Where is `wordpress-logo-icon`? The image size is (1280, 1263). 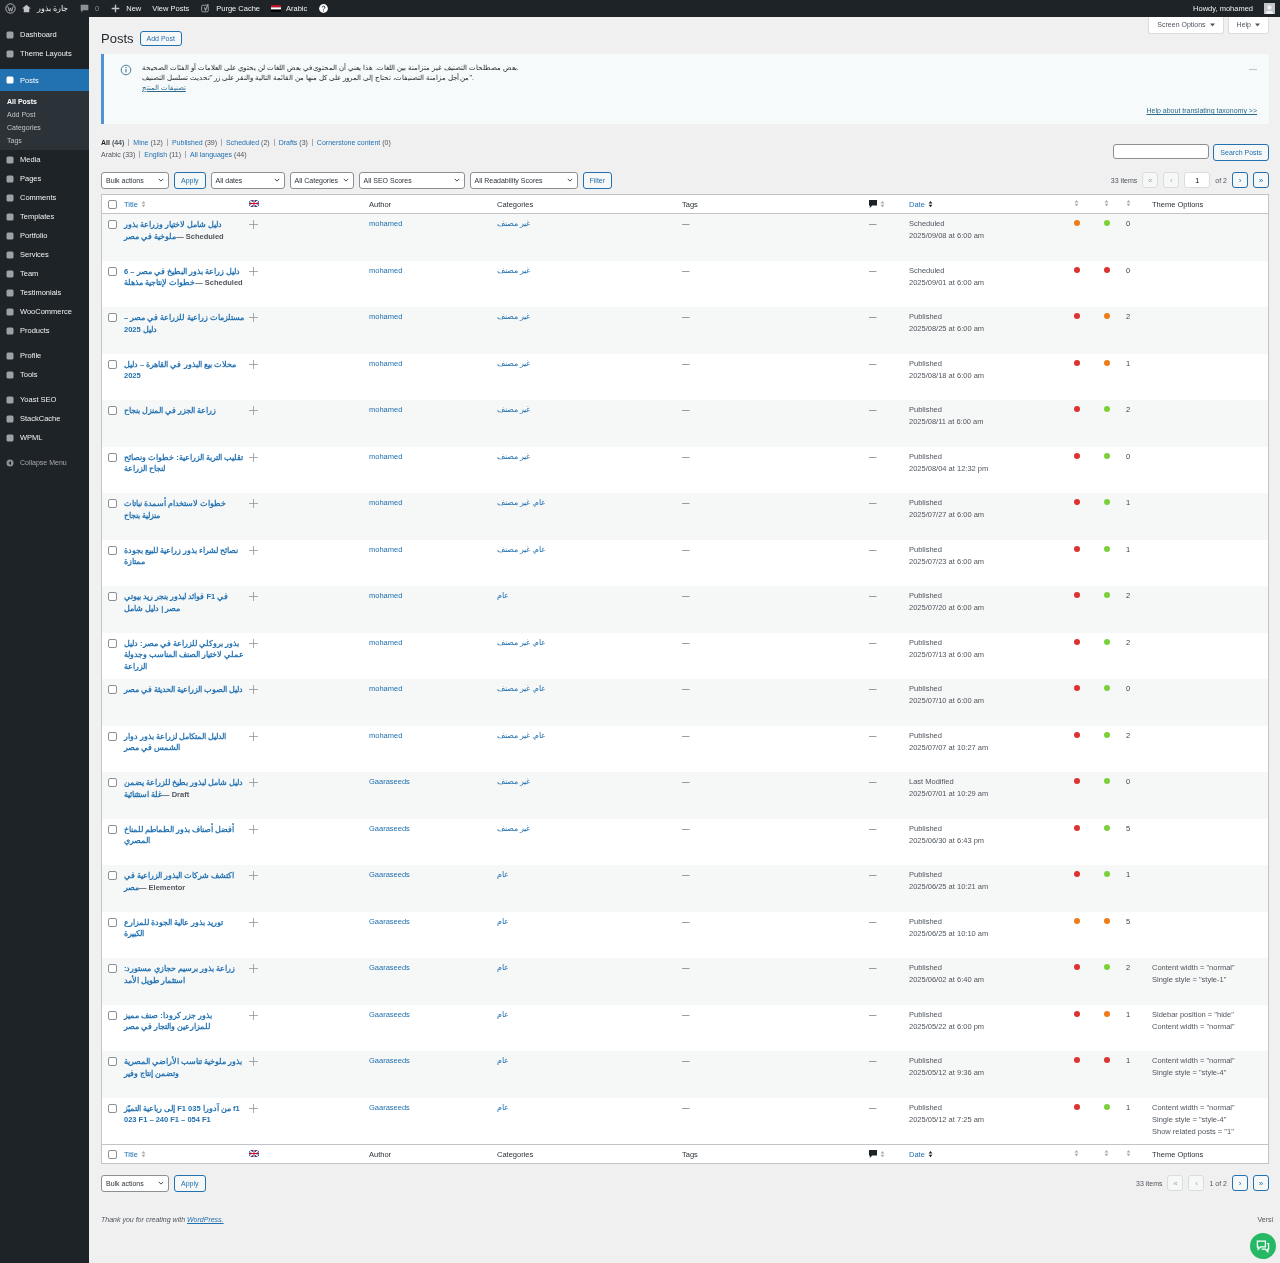
wordpress-logo-icon is located at coordinates (10, 8).